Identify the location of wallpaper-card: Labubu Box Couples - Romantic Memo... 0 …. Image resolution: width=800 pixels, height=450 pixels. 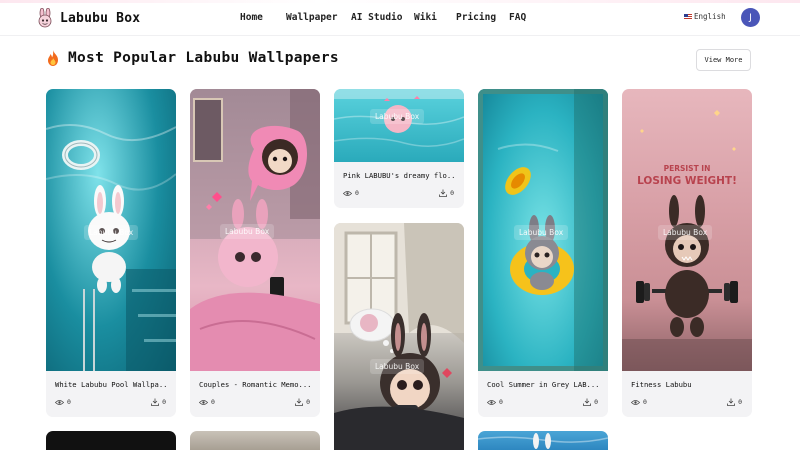
(255, 253).